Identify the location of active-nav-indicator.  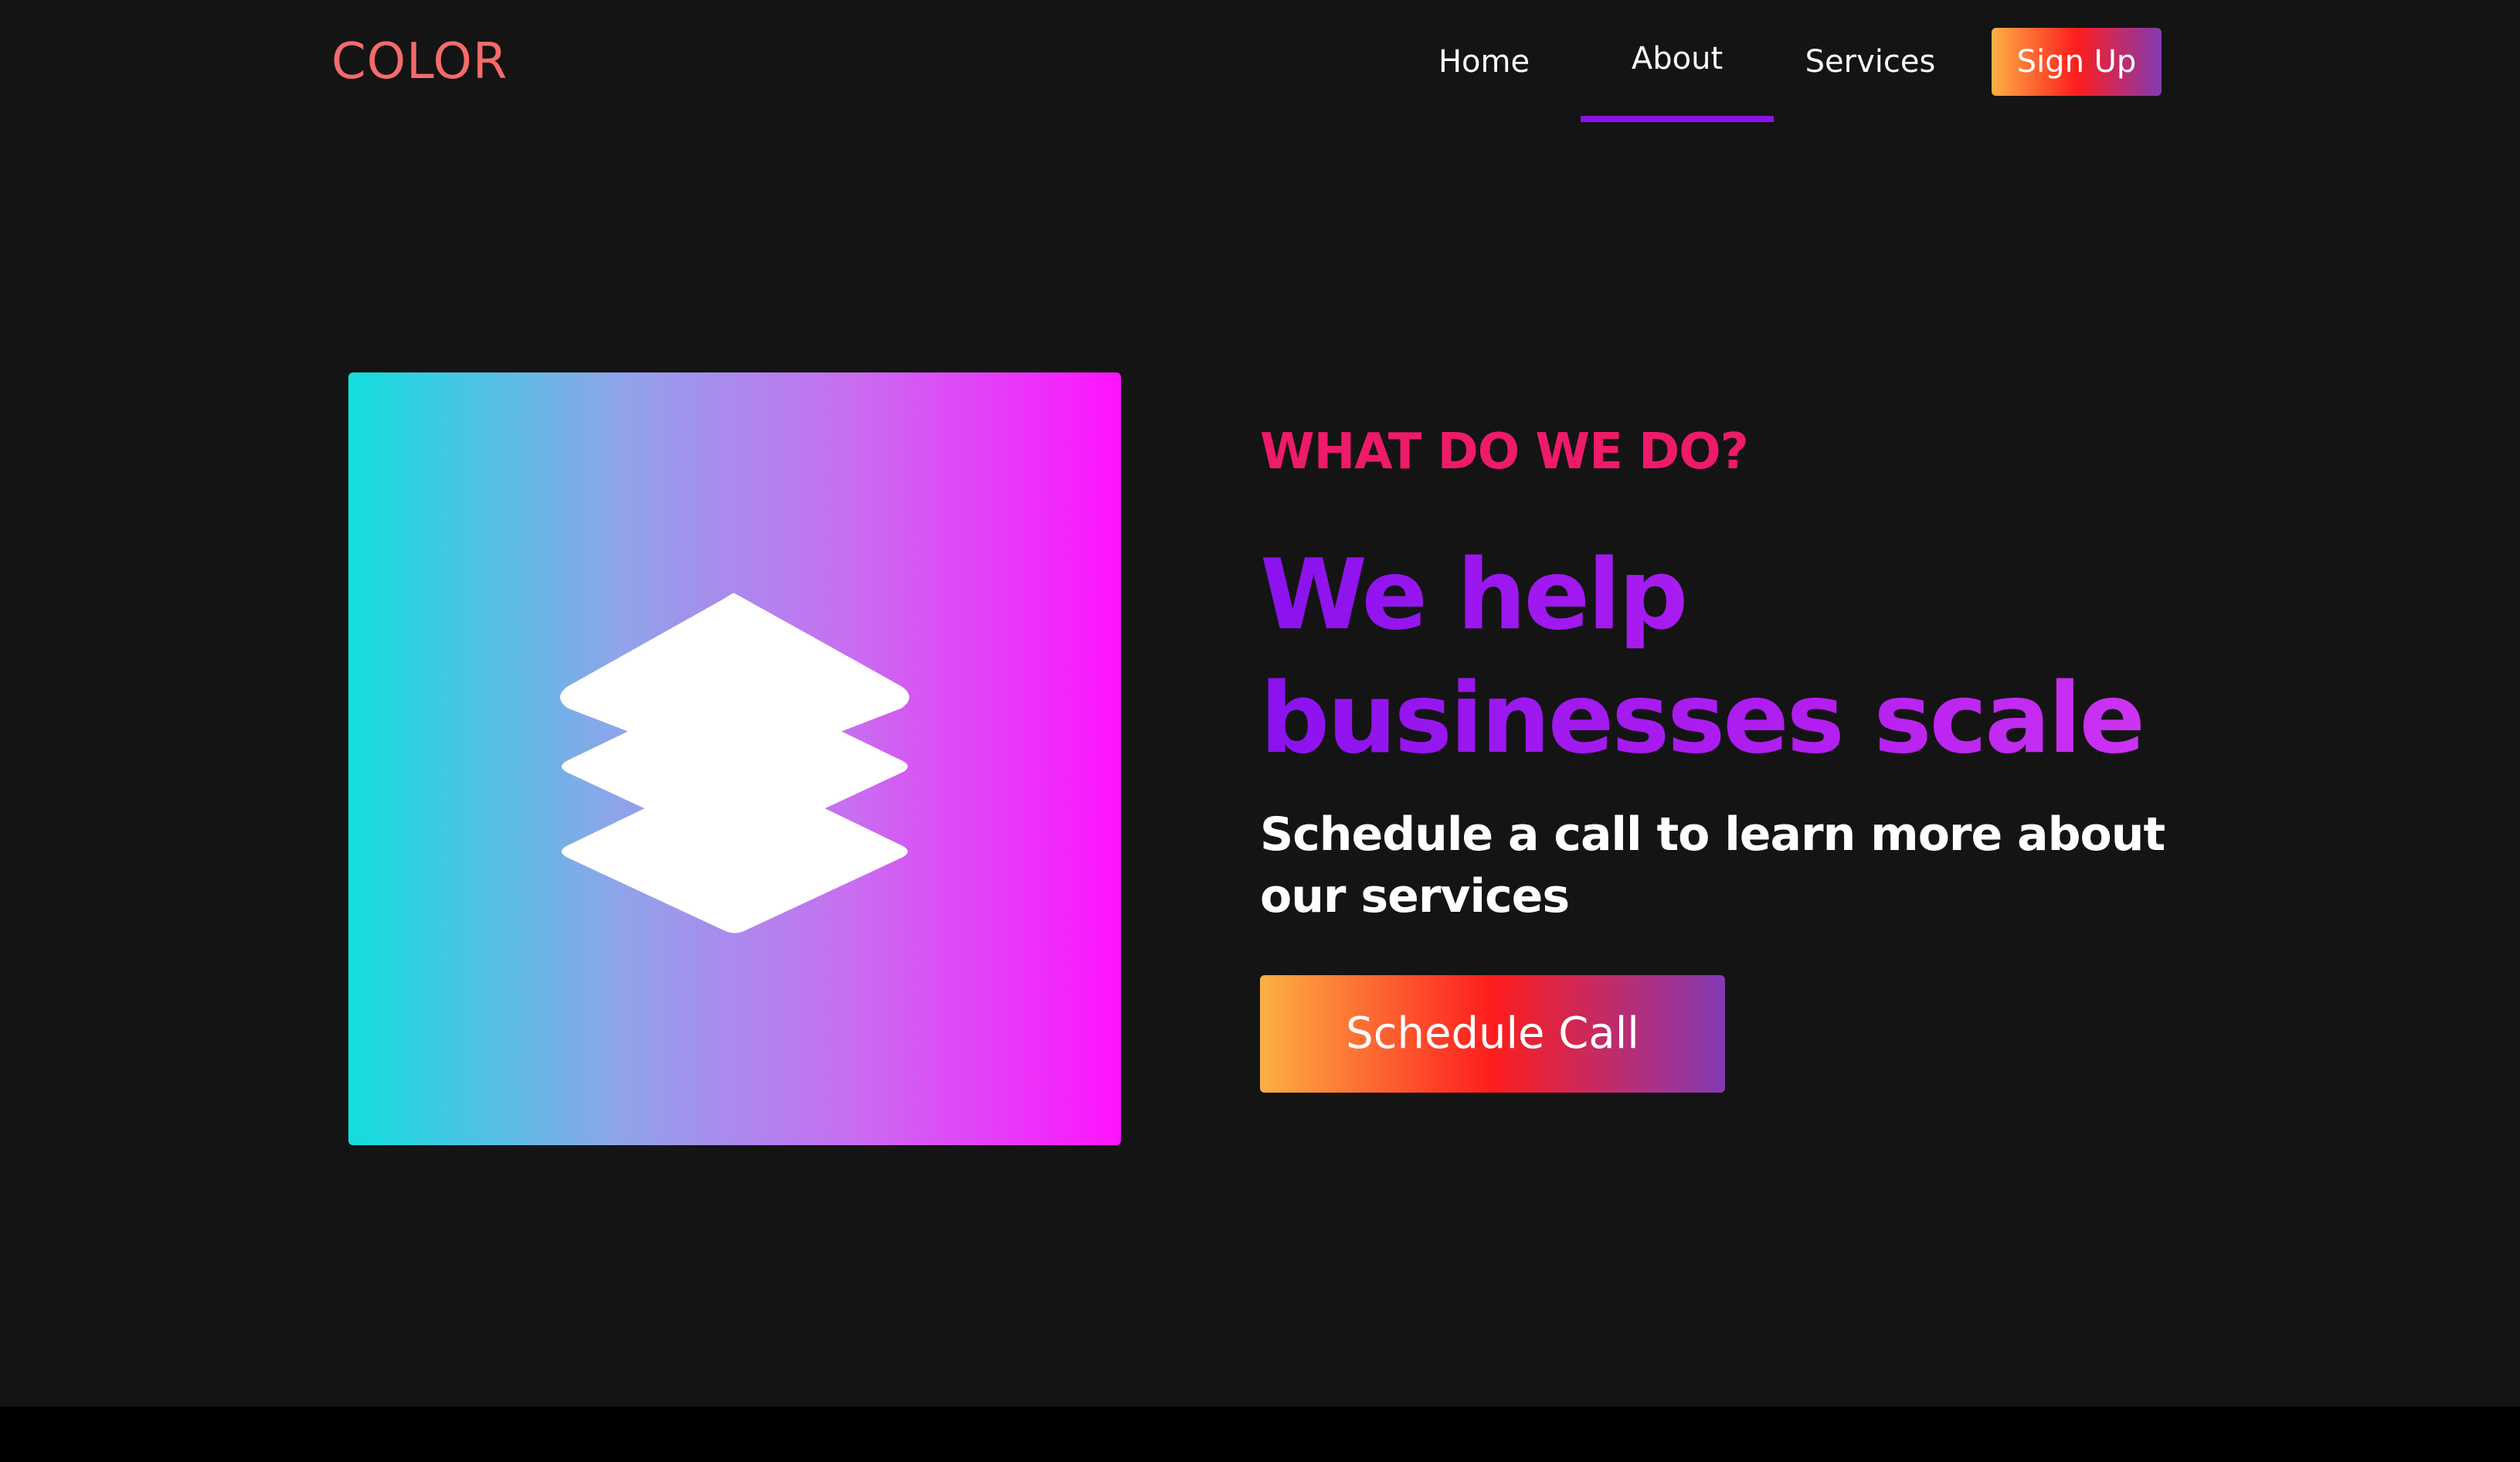
(1677, 119).